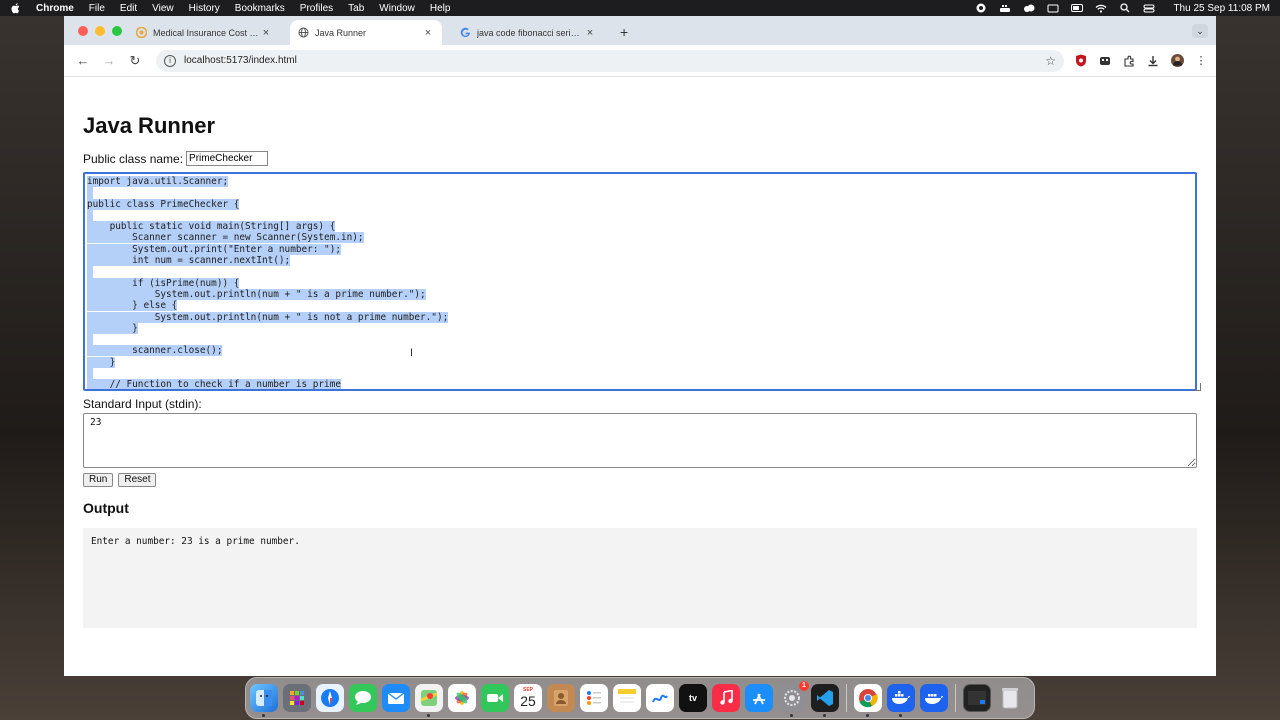  I want to click on menu-view: View, so click(163, 8).